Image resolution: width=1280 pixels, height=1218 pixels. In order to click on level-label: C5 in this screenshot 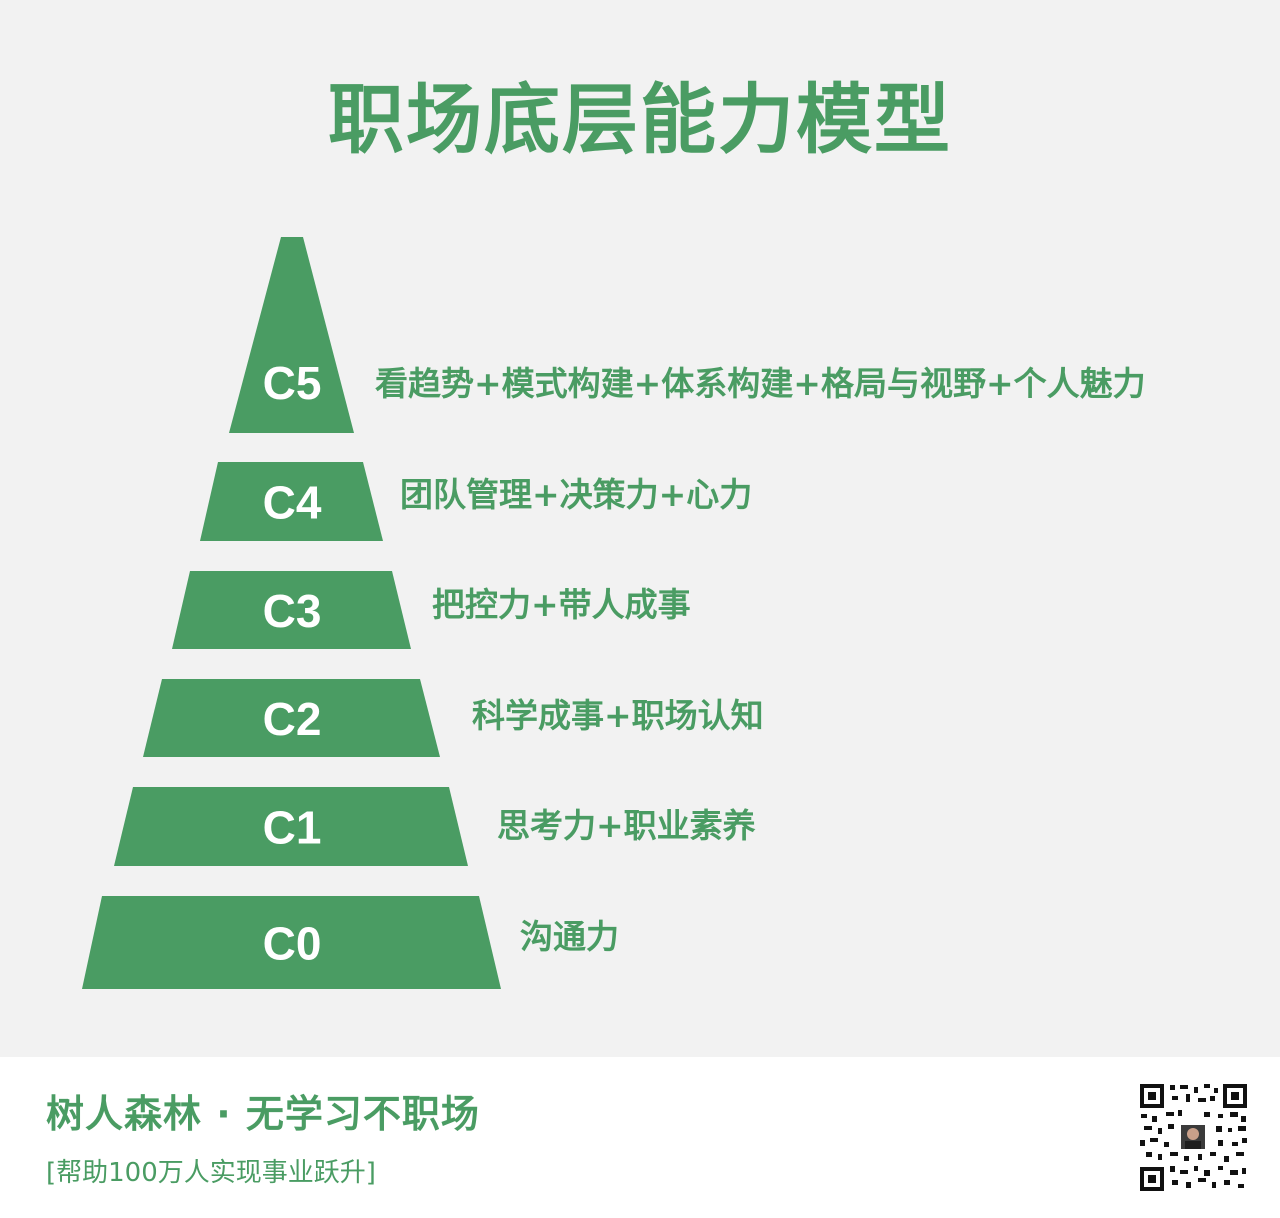, I will do `click(292, 383)`.